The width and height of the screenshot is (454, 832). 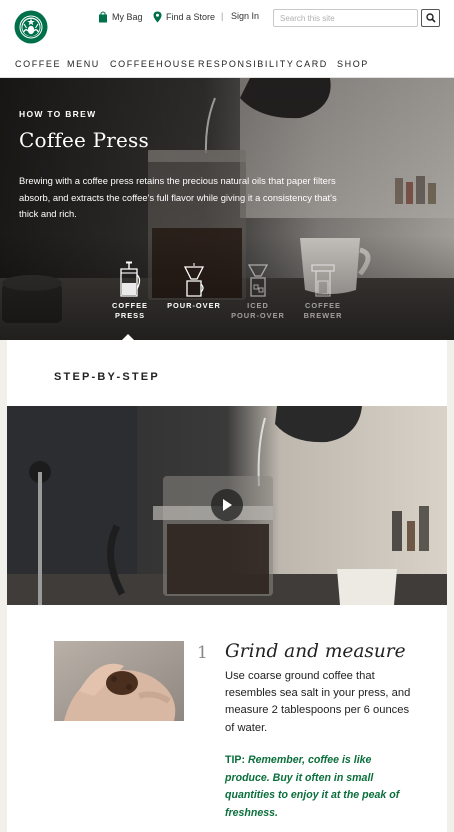 I want to click on tab-iced-pour-over-label-2: POUR-OVER, so click(x=258, y=315).